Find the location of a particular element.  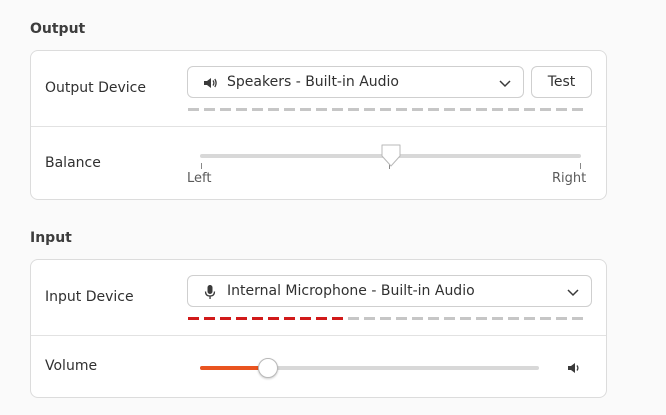

input-device-dropdown: Internal Microphone - Built-in Audio is located at coordinates (389, 291).